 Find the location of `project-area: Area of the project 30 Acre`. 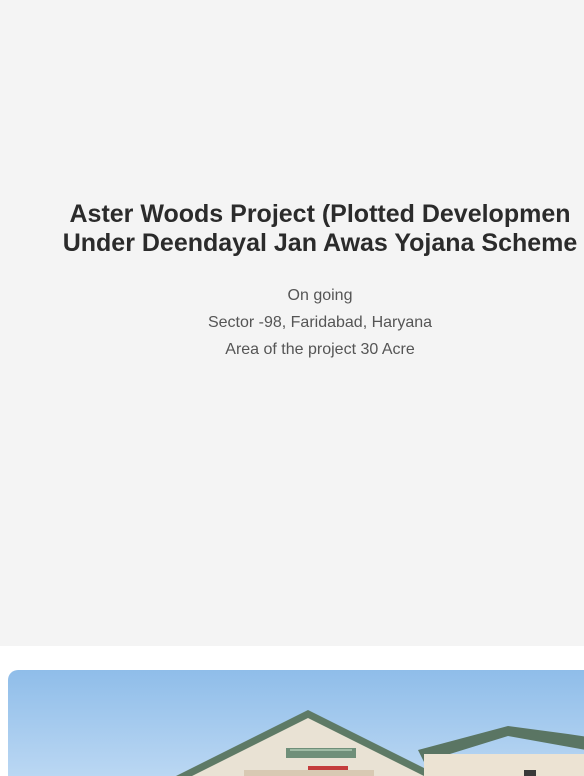

project-area: Area of the project 30 Acre is located at coordinates (320, 349).